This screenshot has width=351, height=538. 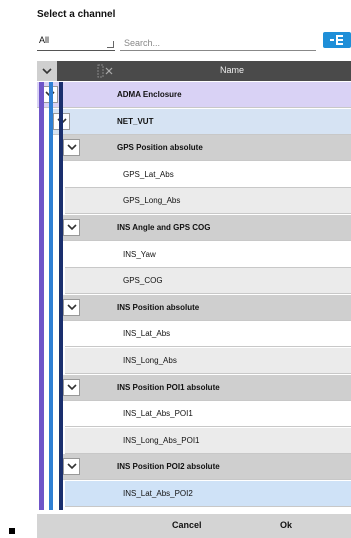 What do you see at coordinates (143, 281) in the screenshot?
I see `tree-row-channel-label: GPS_COG` at bounding box center [143, 281].